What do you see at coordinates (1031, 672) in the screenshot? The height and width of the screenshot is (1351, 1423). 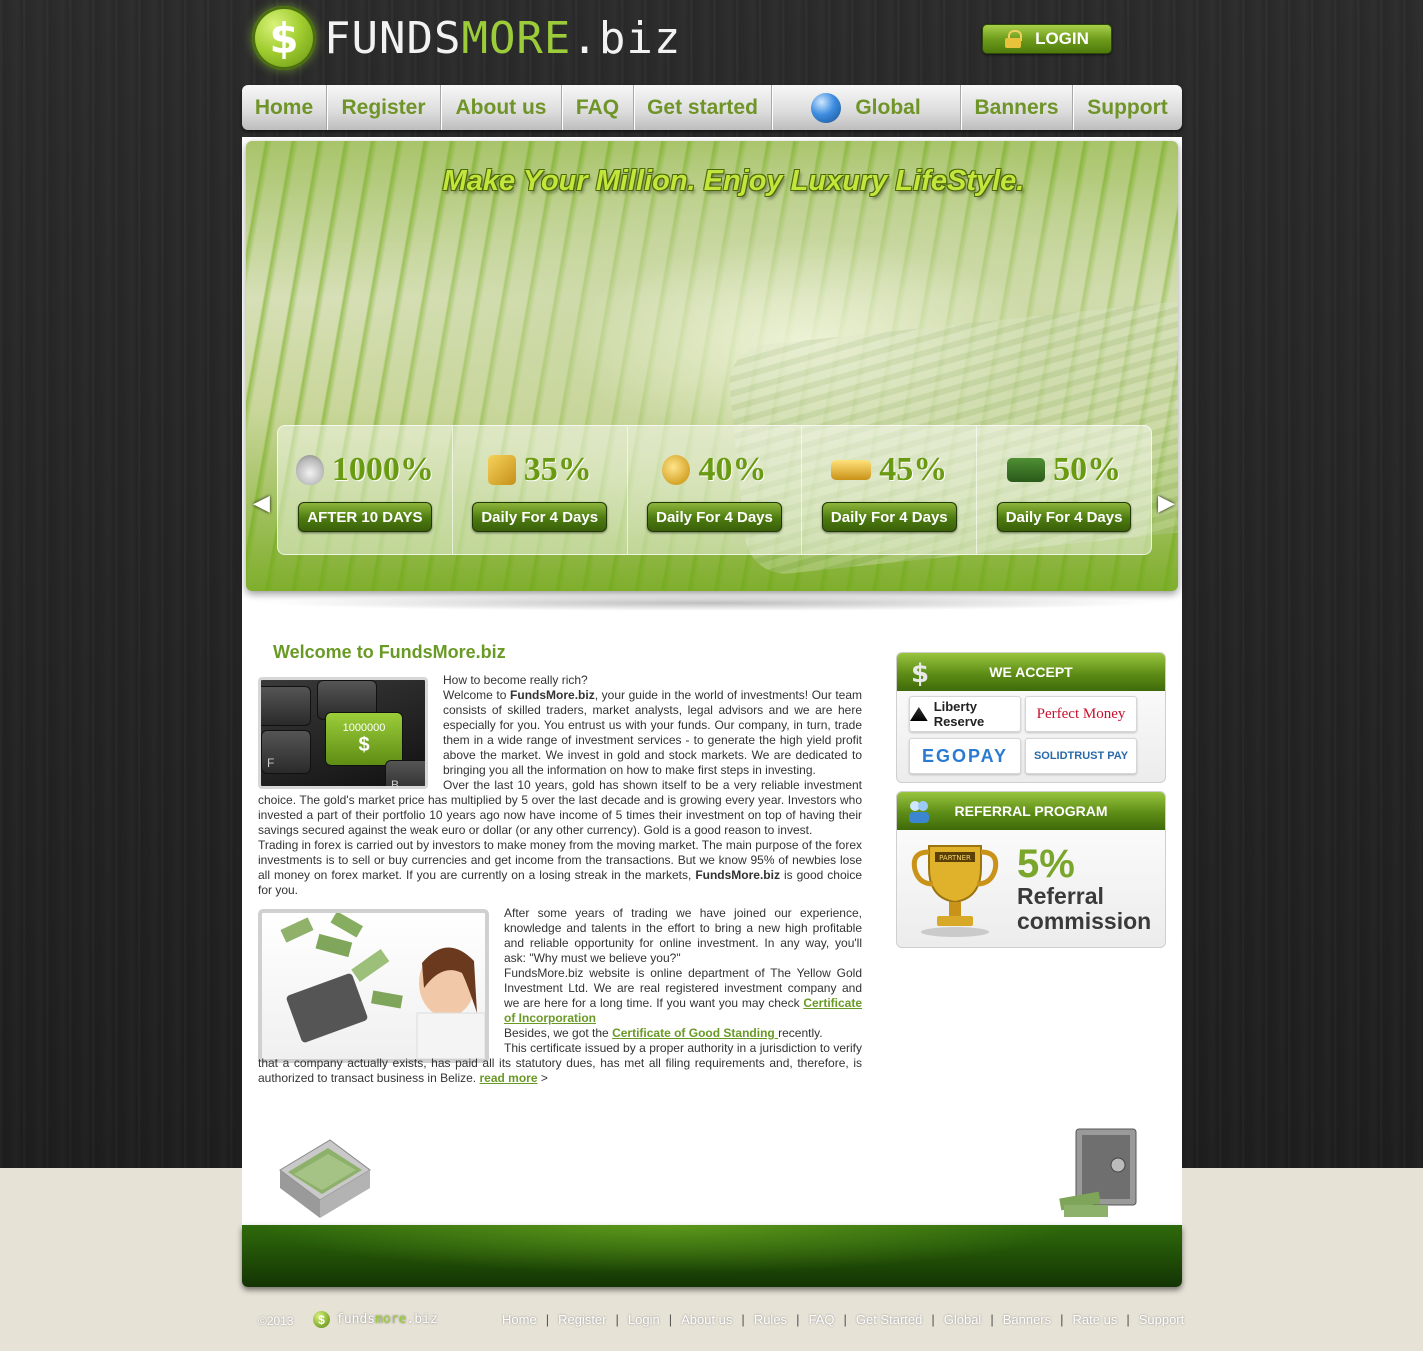 I see `we-accept-header: $ WE ACCEPT` at bounding box center [1031, 672].